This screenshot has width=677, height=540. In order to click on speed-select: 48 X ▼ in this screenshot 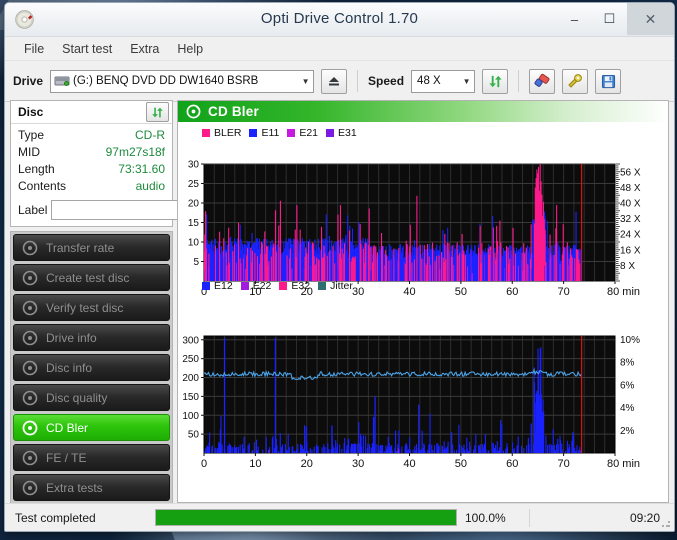, I will do `click(443, 81)`.